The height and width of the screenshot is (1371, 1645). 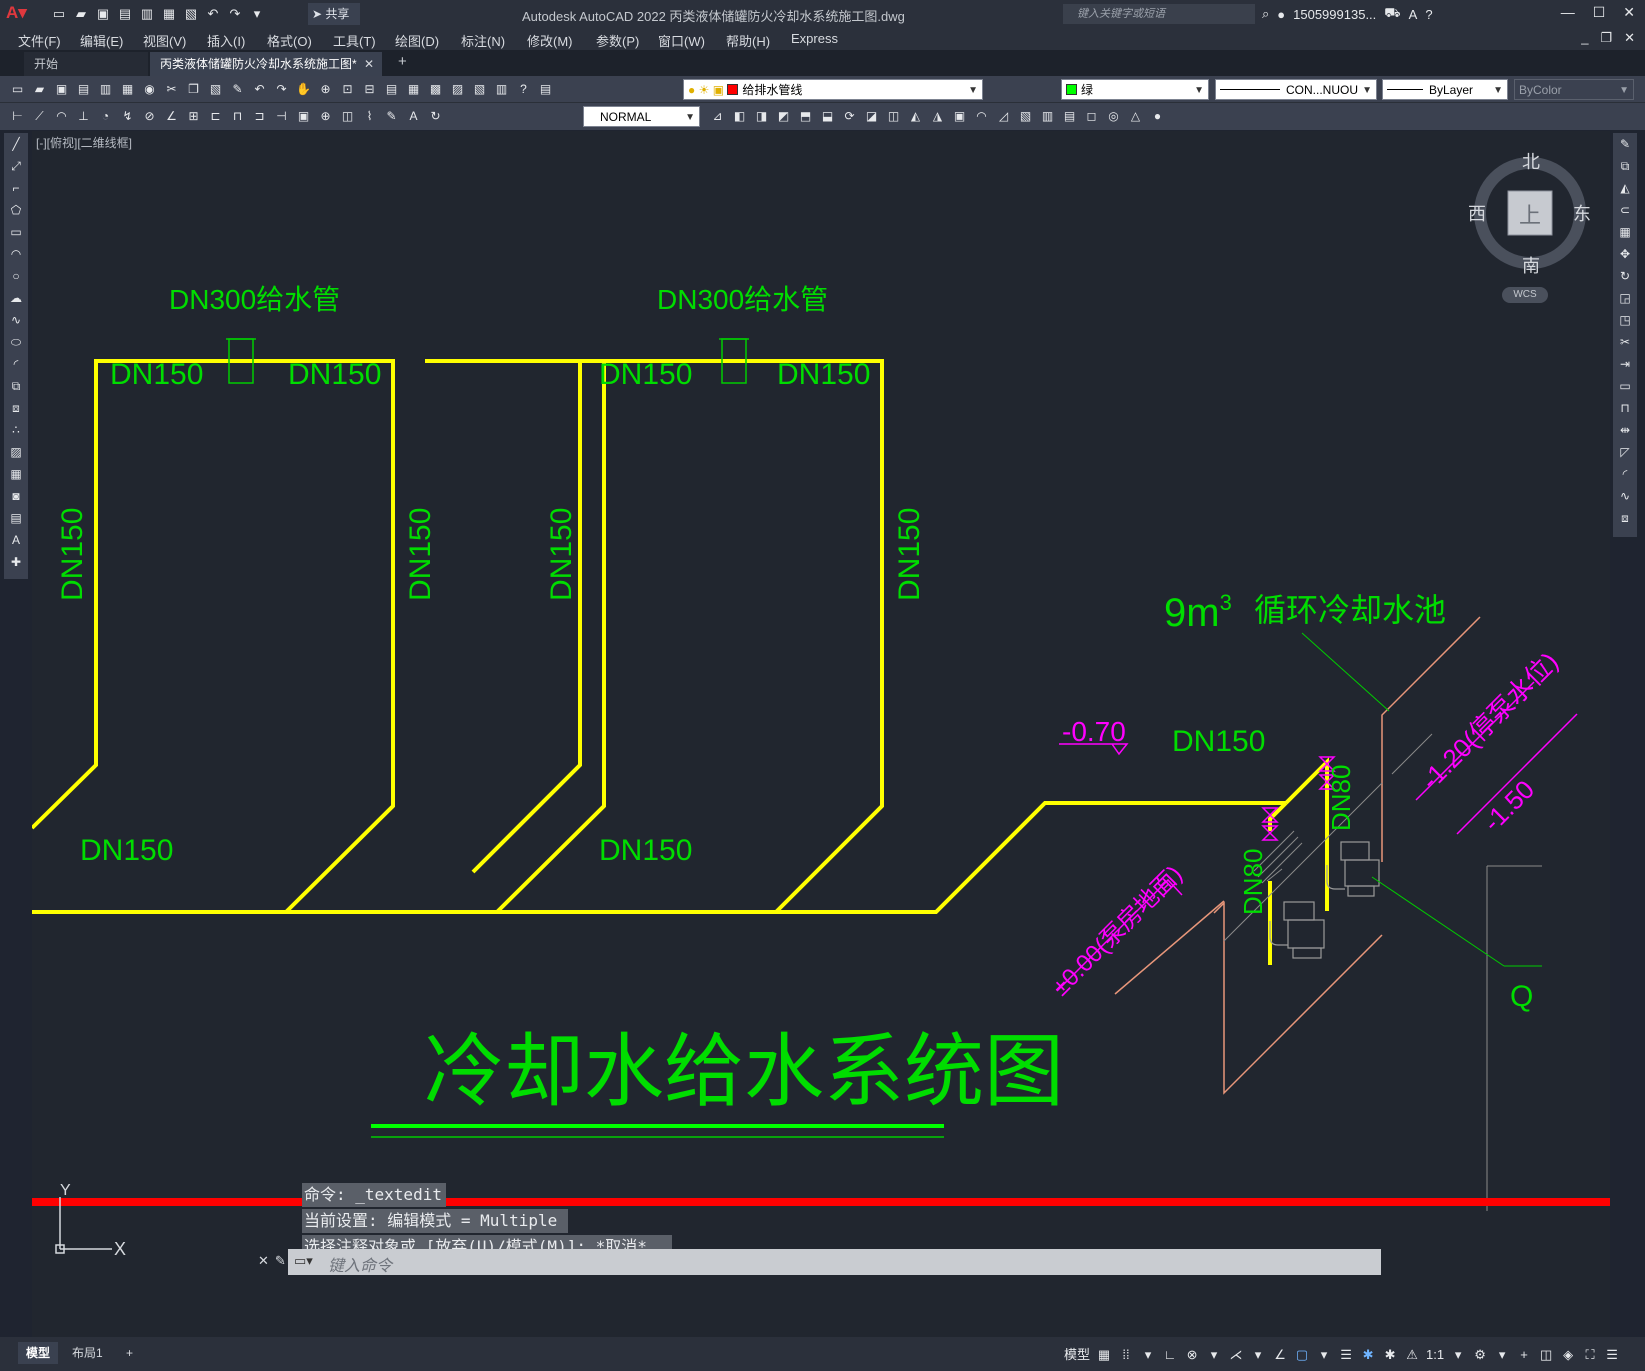 What do you see at coordinates (1584, 38) in the screenshot?
I see `doc-minimize-icon: _` at bounding box center [1584, 38].